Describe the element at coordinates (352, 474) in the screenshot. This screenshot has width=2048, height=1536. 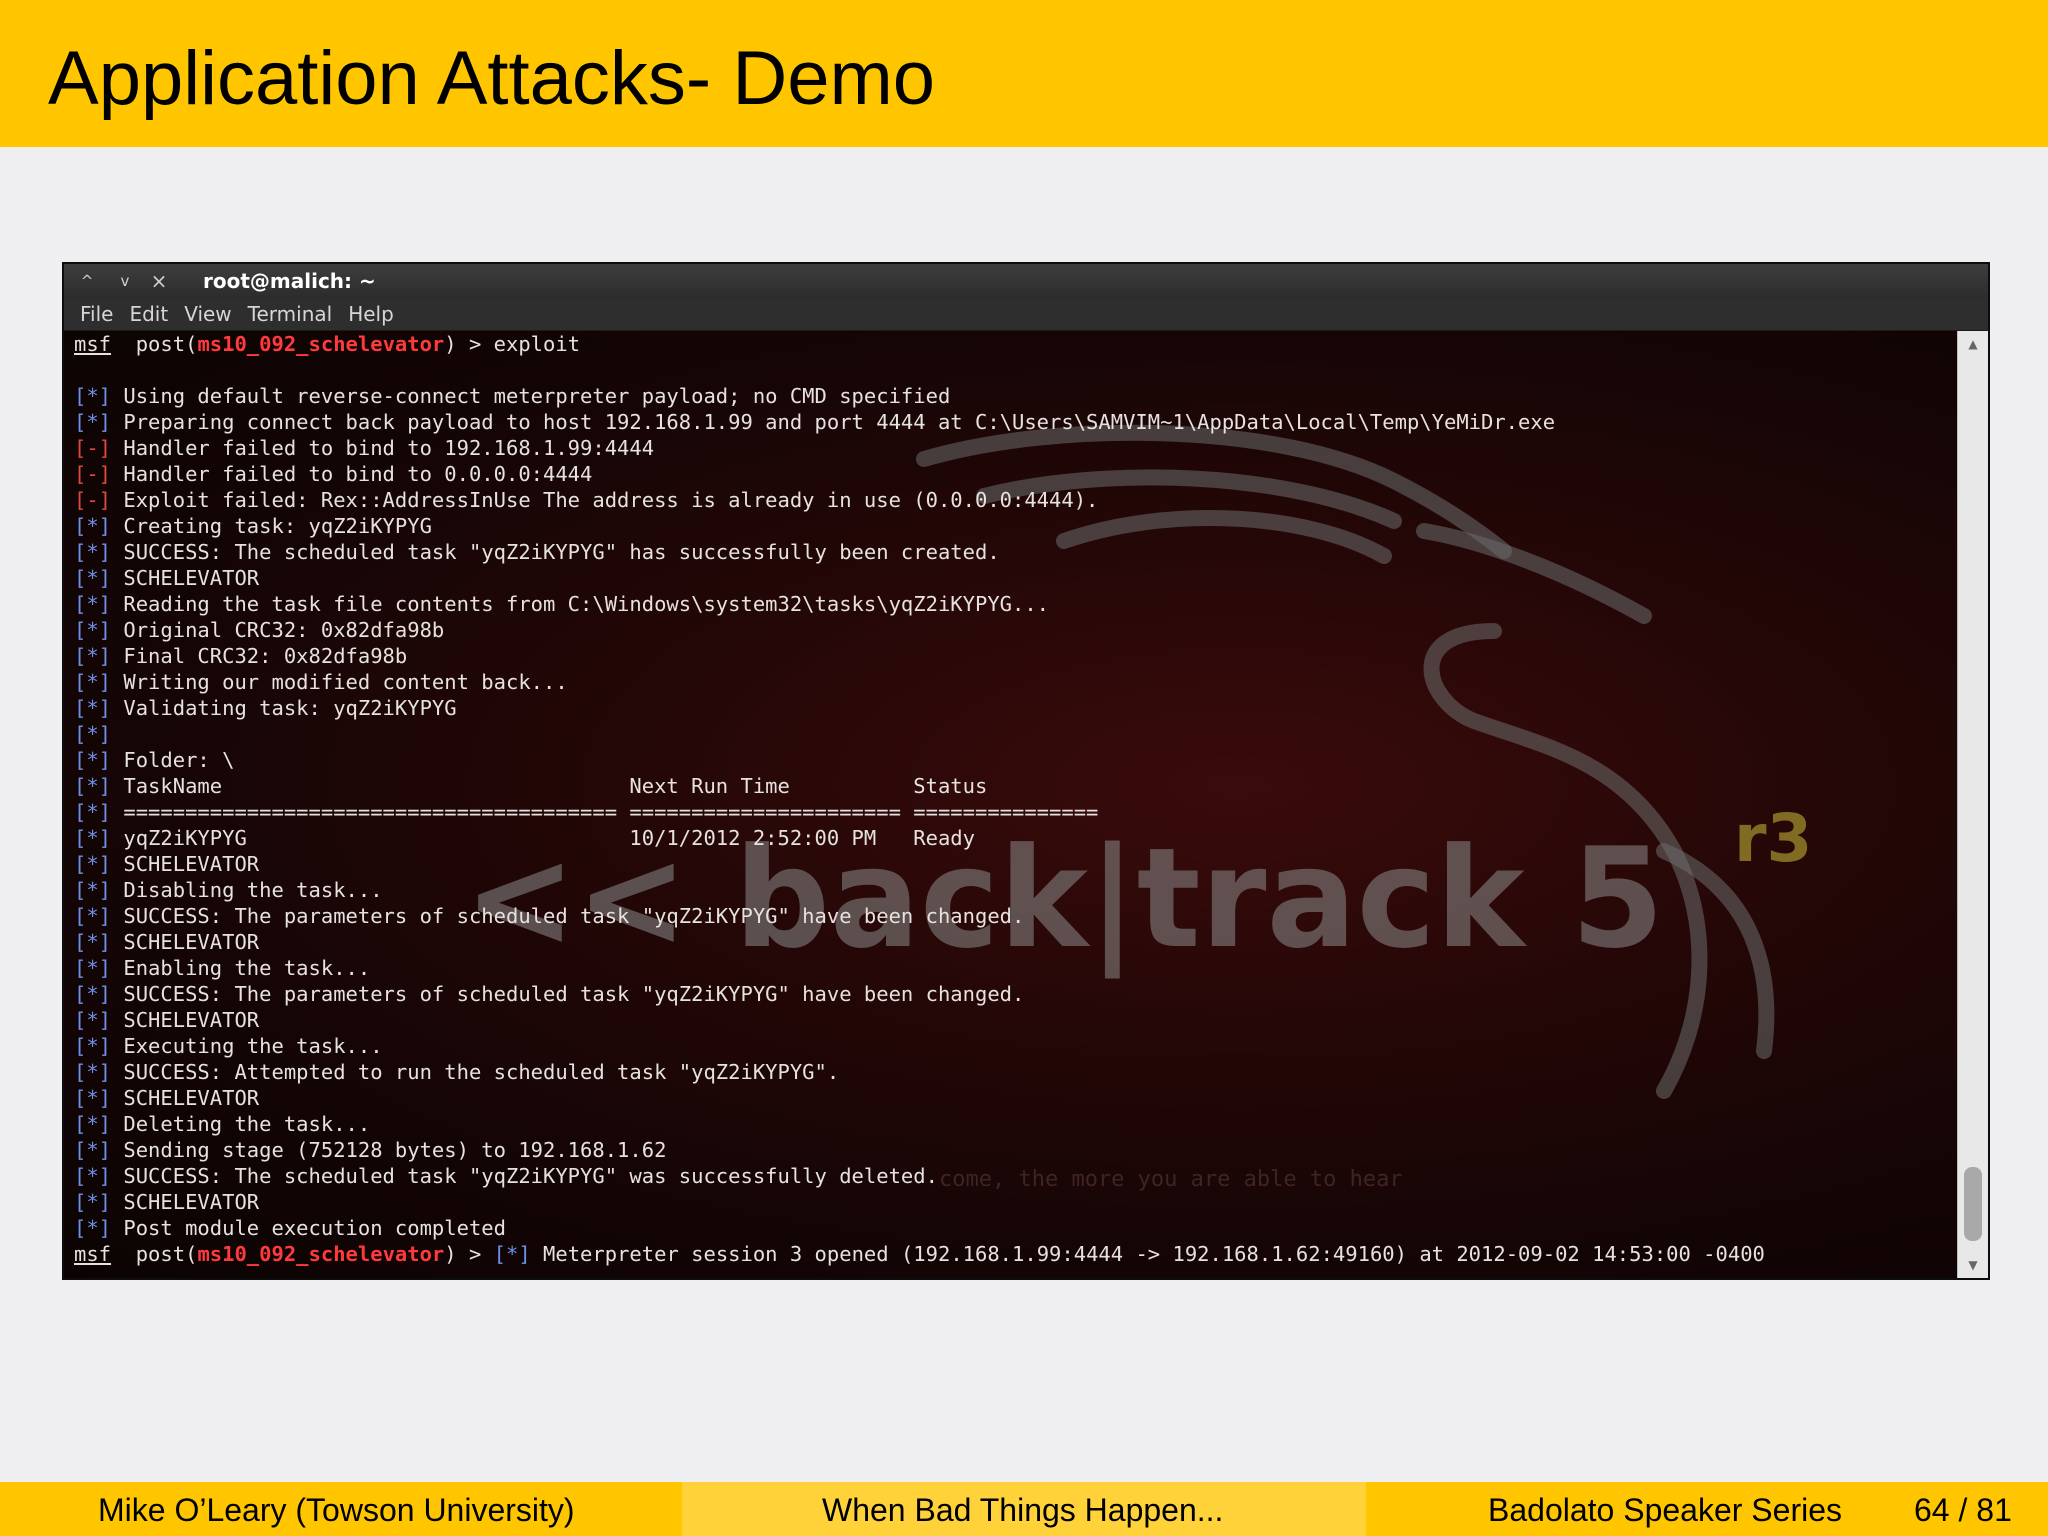
I see `line-text: Handler failed to bind to 0.0.0.0:4444` at that location.